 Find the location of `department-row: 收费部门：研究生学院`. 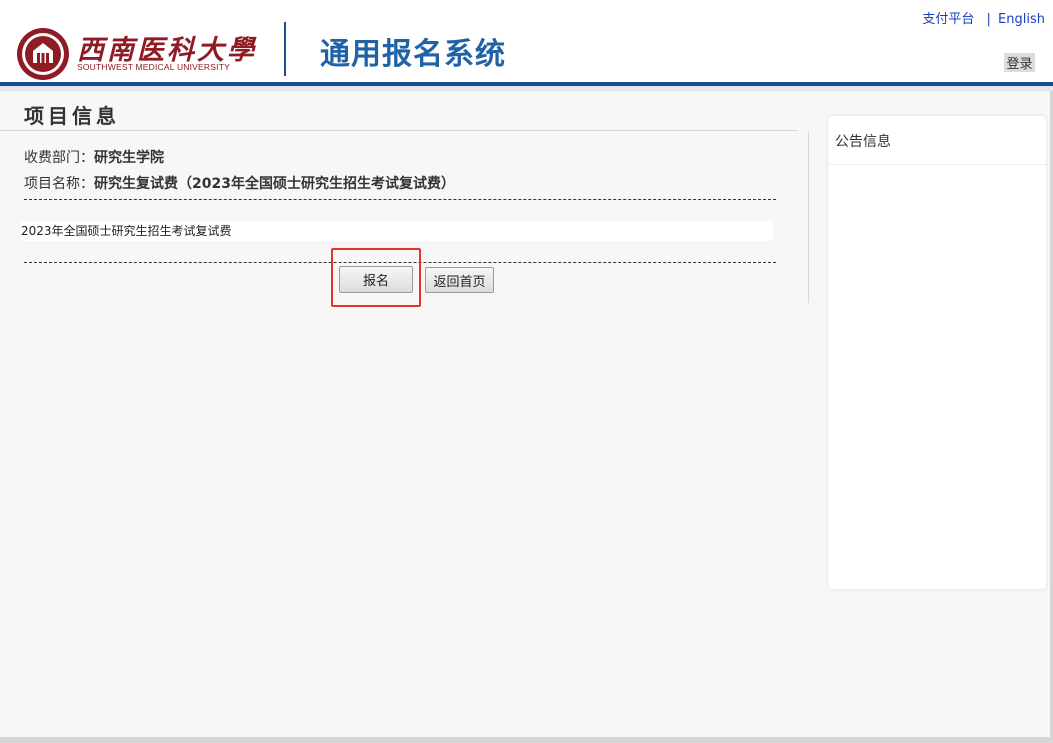

department-row: 收费部门：研究生学院 is located at coordinates (94, 157).